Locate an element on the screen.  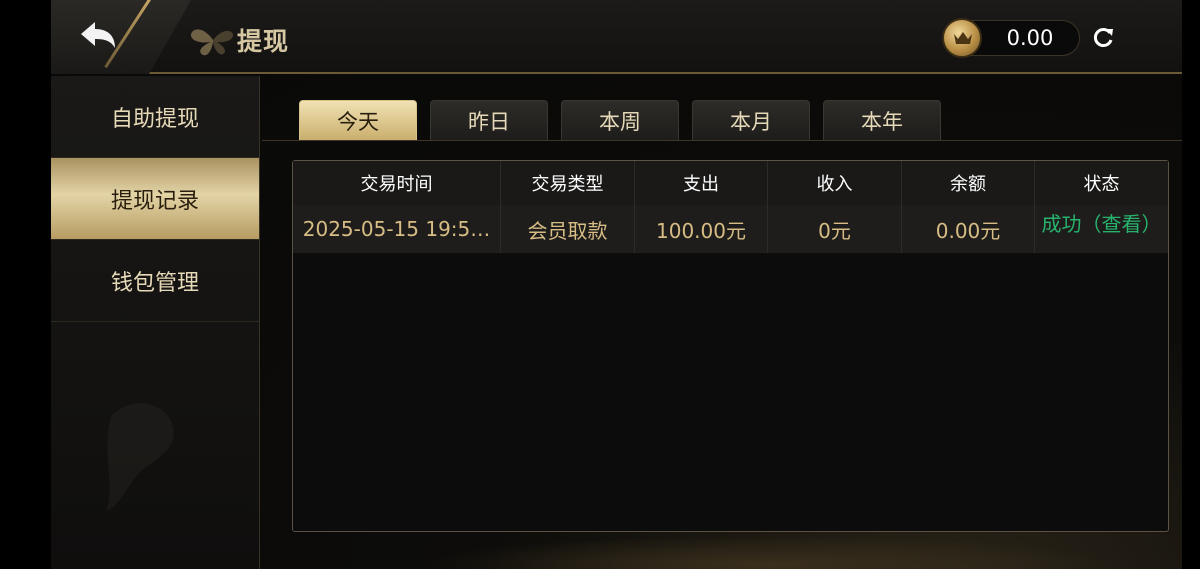
background-glow is located at coordinates (770, 552).